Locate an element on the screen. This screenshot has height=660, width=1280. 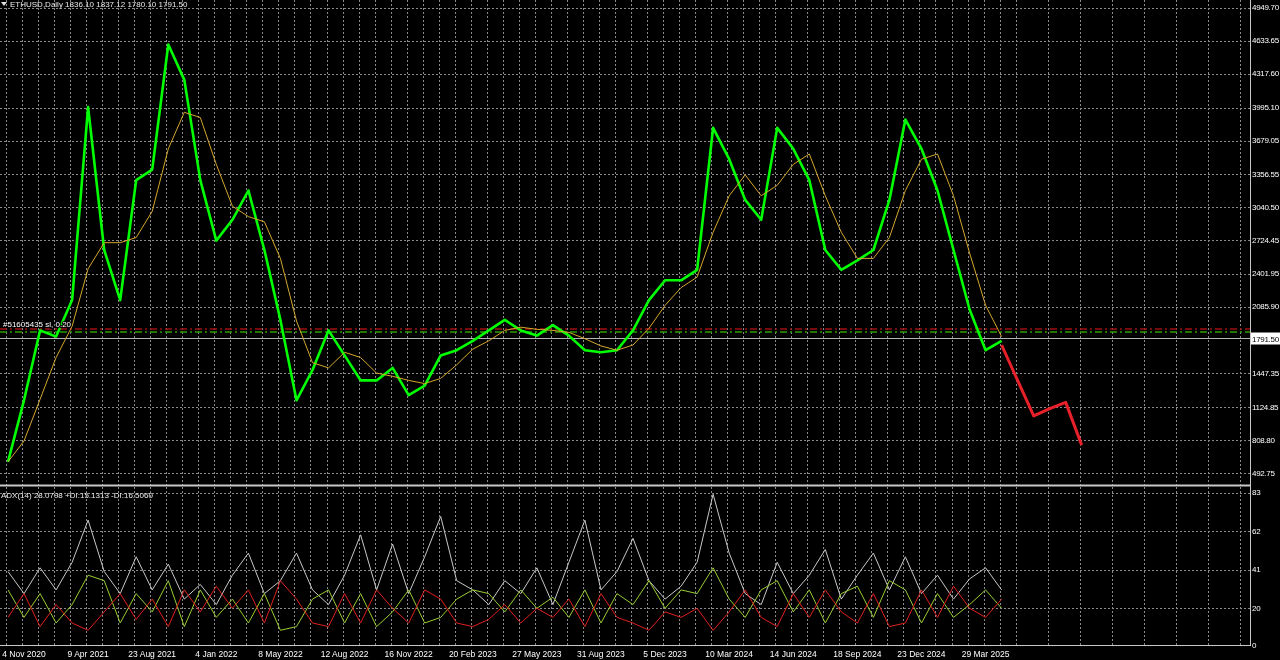
date-axis-label: 14 Jun 2024 is located at coordinates (793, 653).